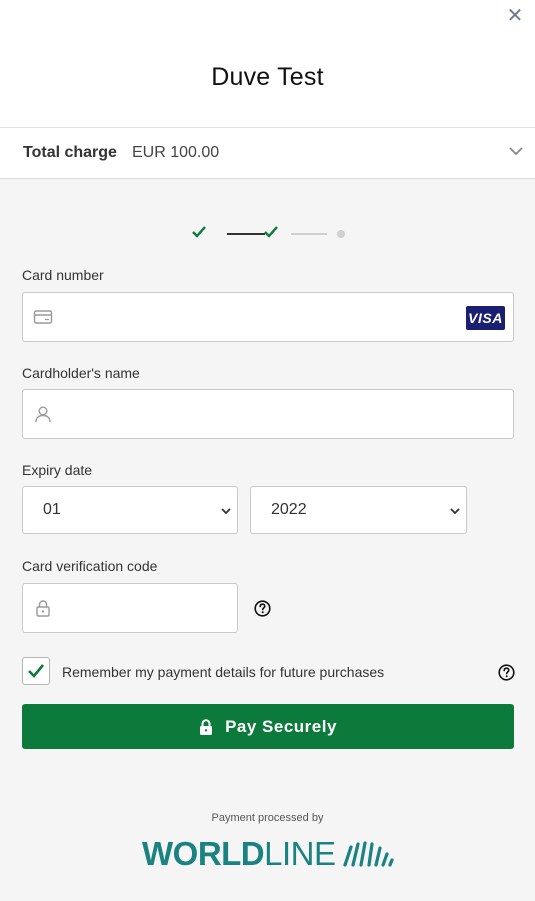  What do you see at coordinates (43, 414) in the screenshot?
I see `user-icon` at bounding box center [43, 414].